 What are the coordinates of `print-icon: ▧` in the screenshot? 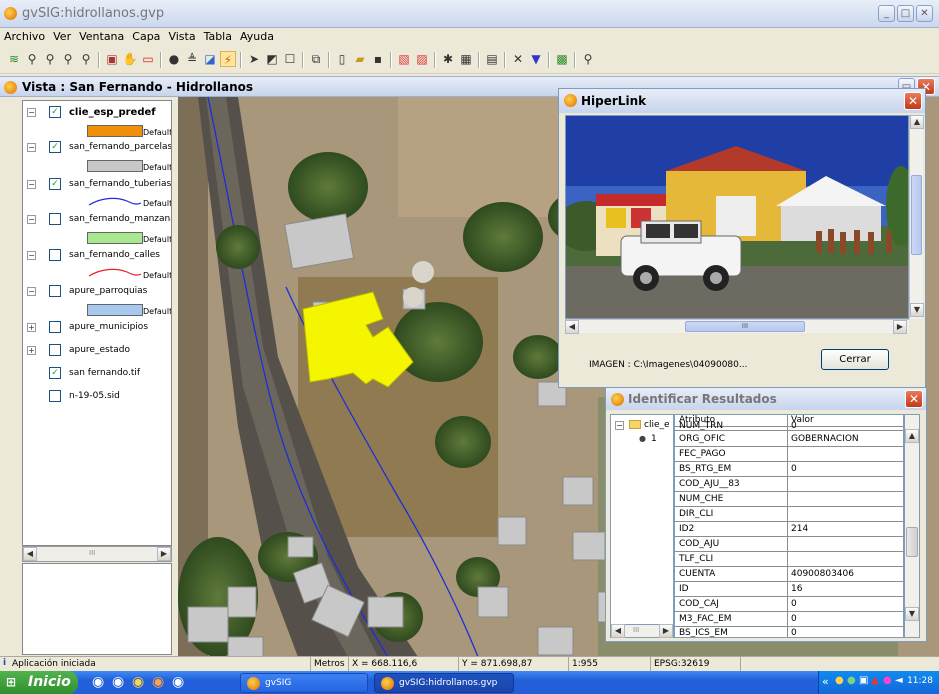 It's located at (404, 59).